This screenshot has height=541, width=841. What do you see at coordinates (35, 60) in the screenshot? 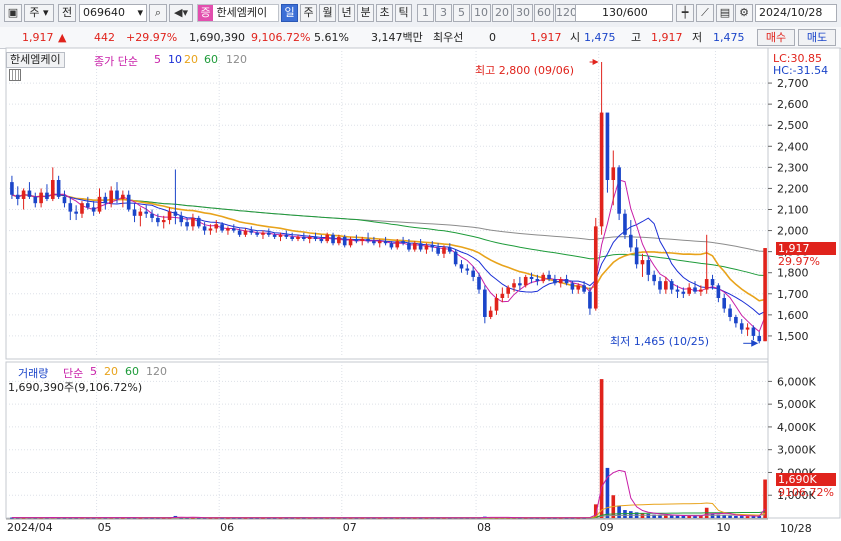
I see `price-panel-tab: 한세엠케이` at bounding box center [35, 60].